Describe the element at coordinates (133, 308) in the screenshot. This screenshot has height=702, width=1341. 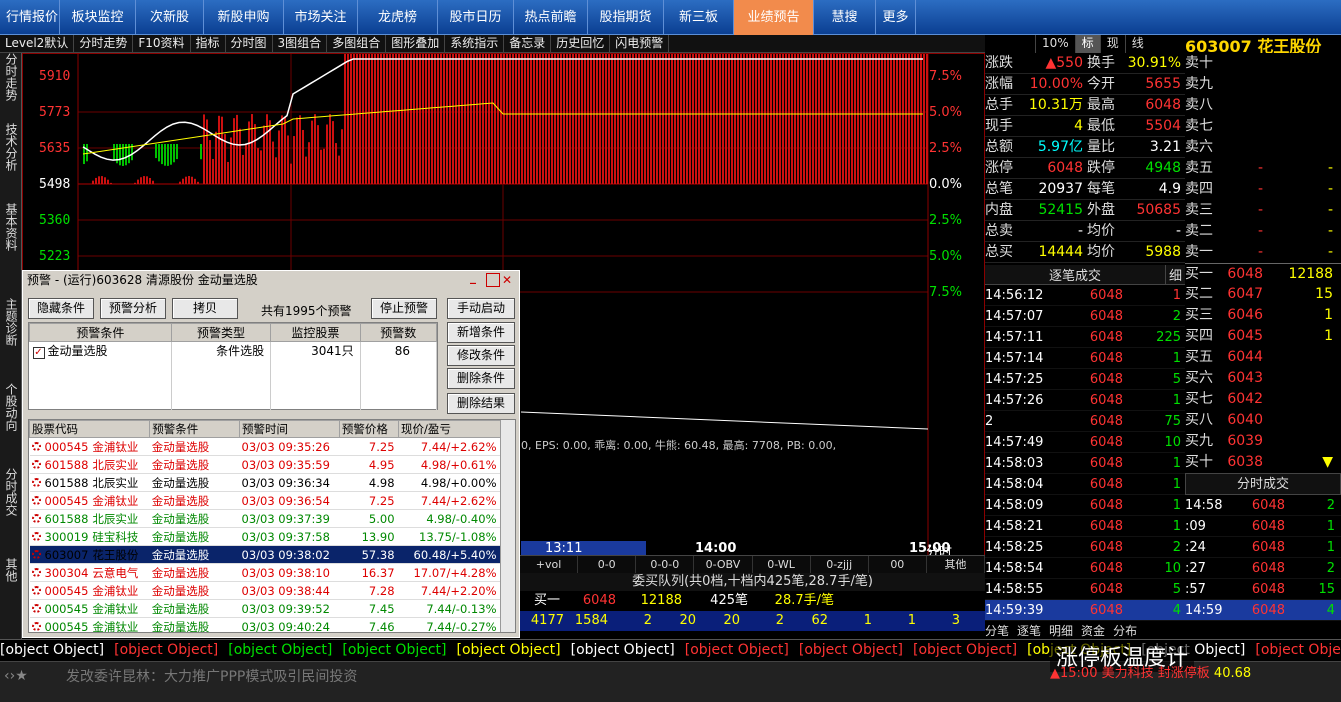
I see `alert-analysis-button: 预警分析` at that location.